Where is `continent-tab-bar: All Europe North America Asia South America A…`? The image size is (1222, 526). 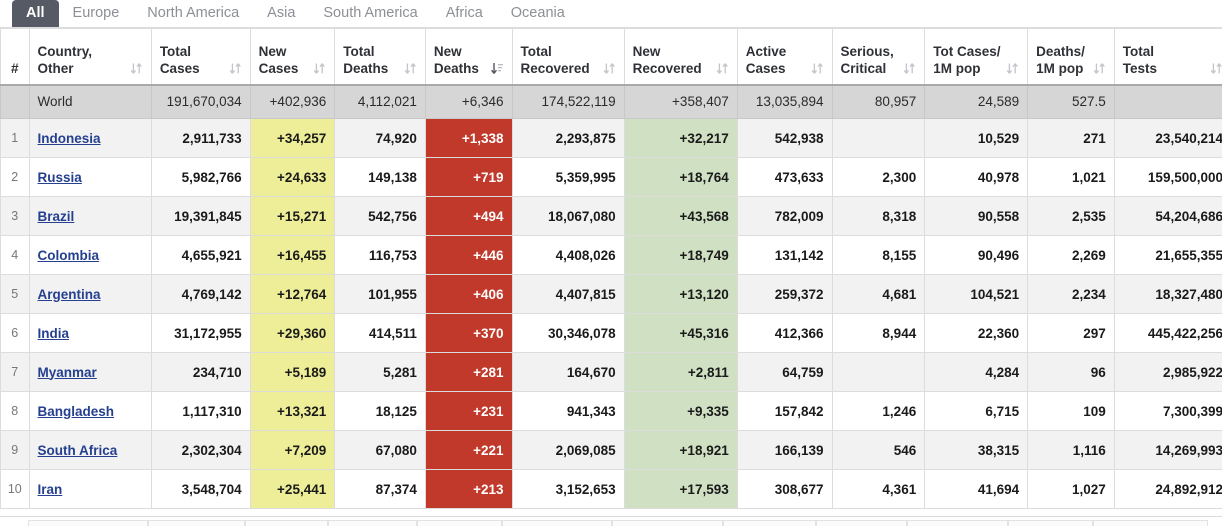 continent-tab-bar: All Europe North America Asia South America A… is located at coordinates (611, 14).